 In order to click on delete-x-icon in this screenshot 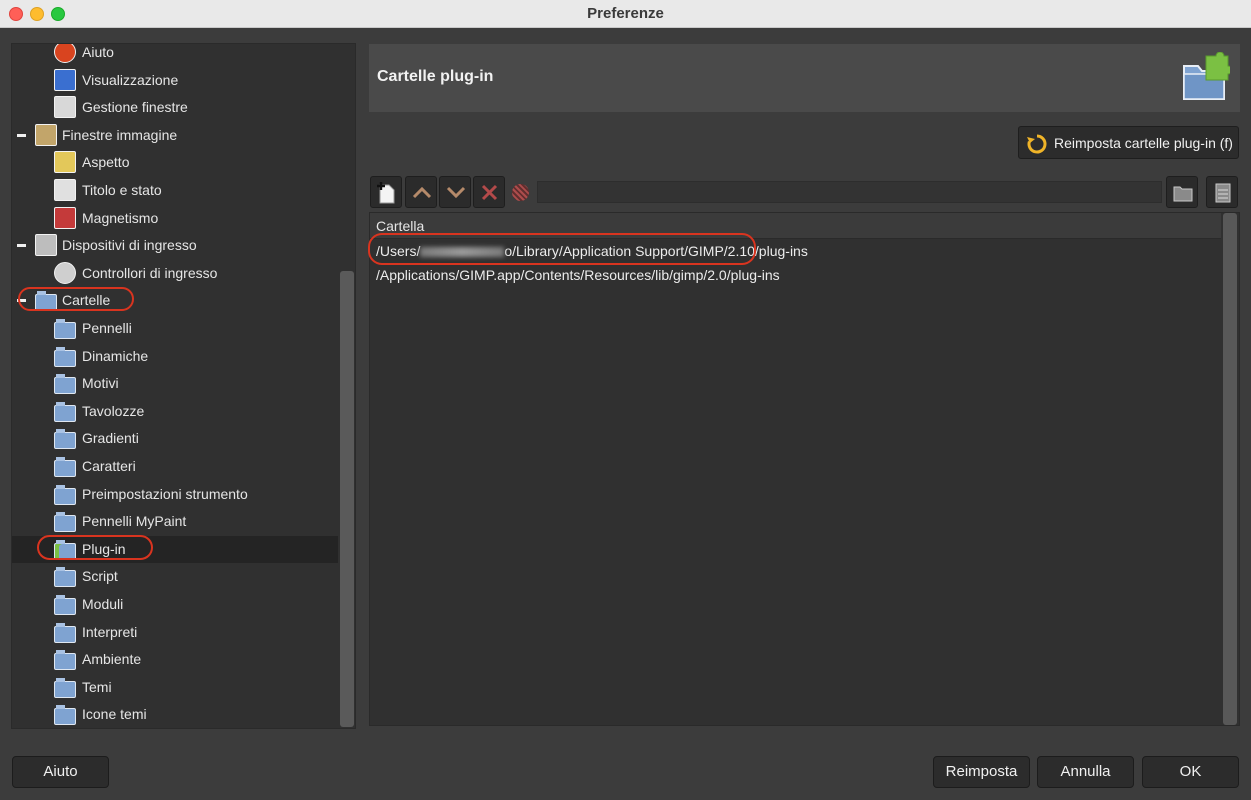, I will do `click(489, 192)`.